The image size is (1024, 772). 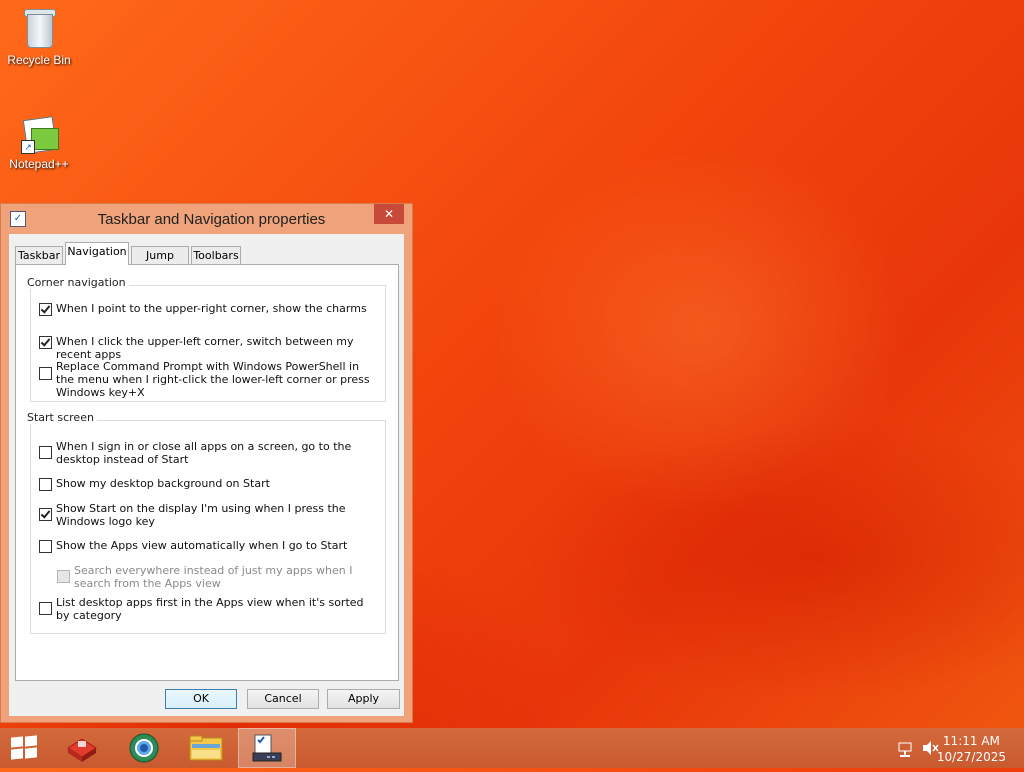 I want to click on taskbar: 11:11 AM 10/27/2025, so click(x=512, y=748).